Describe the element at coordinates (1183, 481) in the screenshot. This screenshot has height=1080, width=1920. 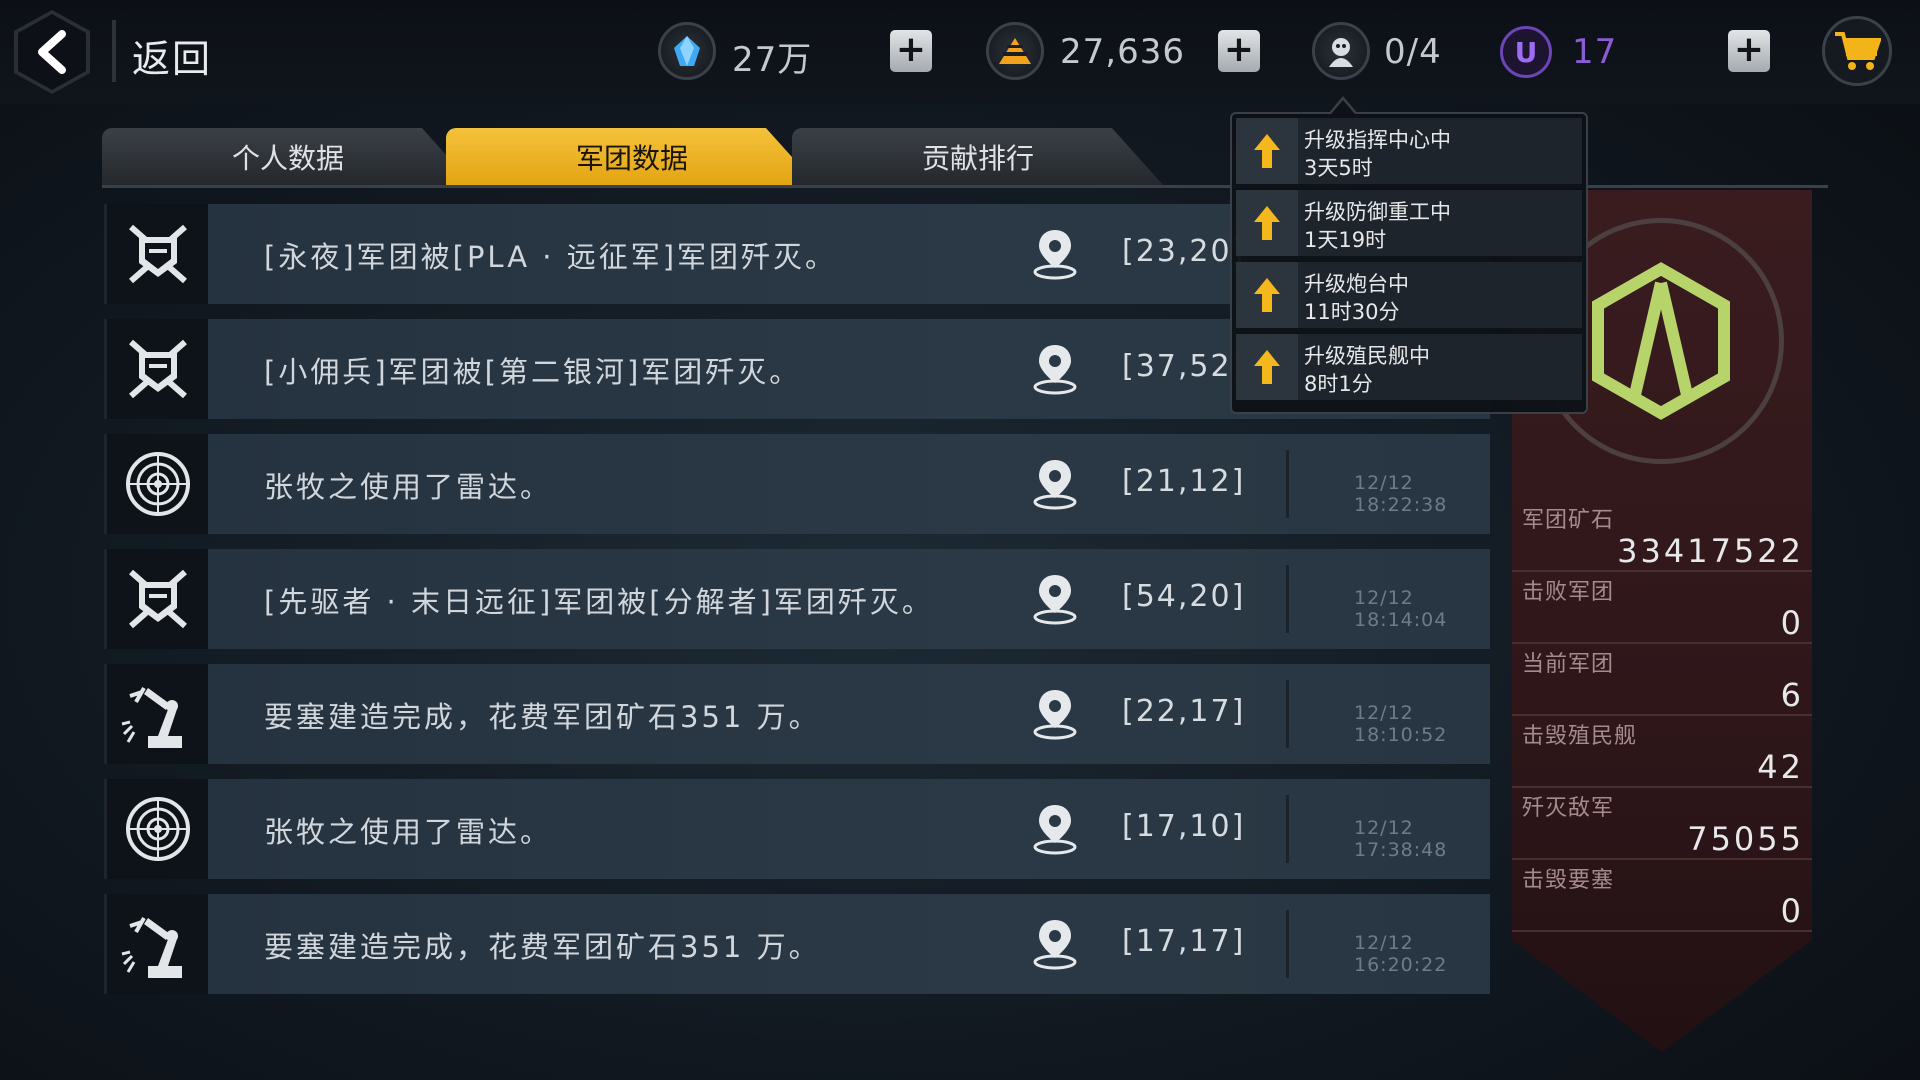
I see `log-coordinate: [21,12]` at that location.